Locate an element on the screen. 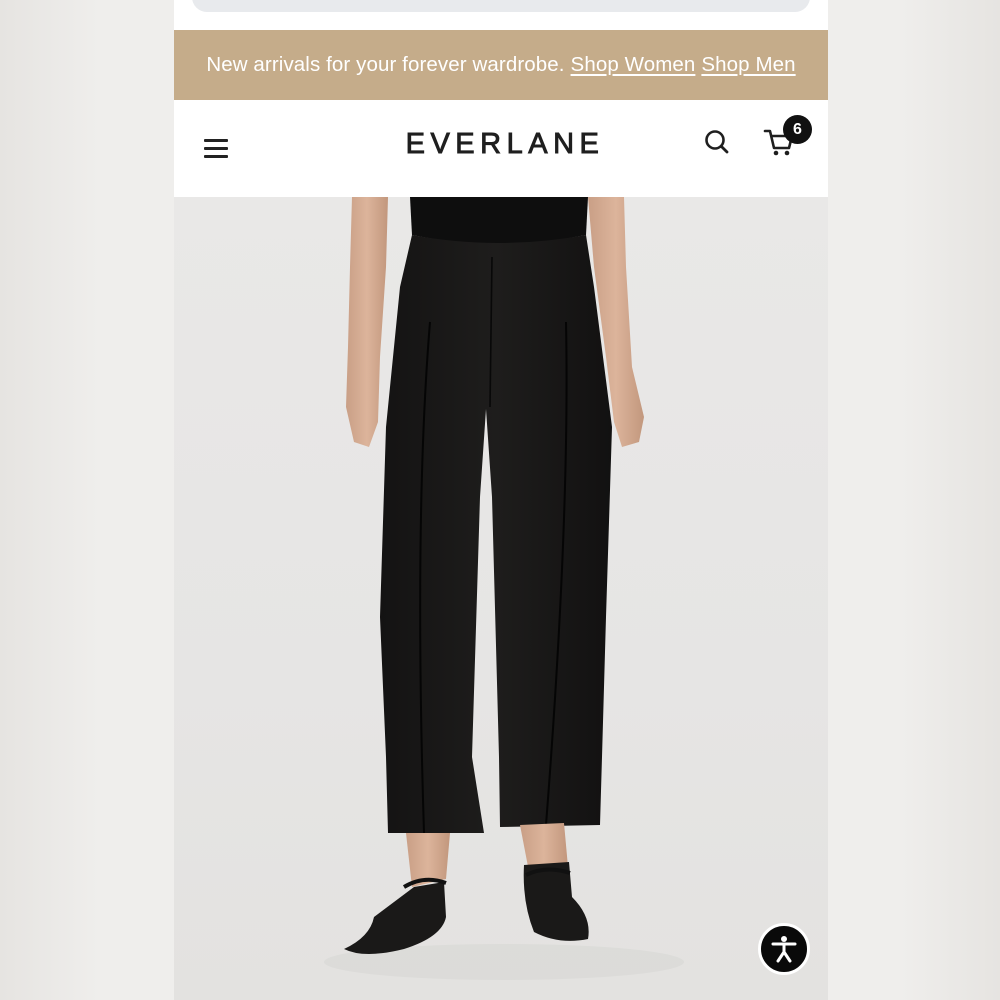 This screenshot has width=1000, height=1000. accessibility-button is located at coordinates (784, 949).